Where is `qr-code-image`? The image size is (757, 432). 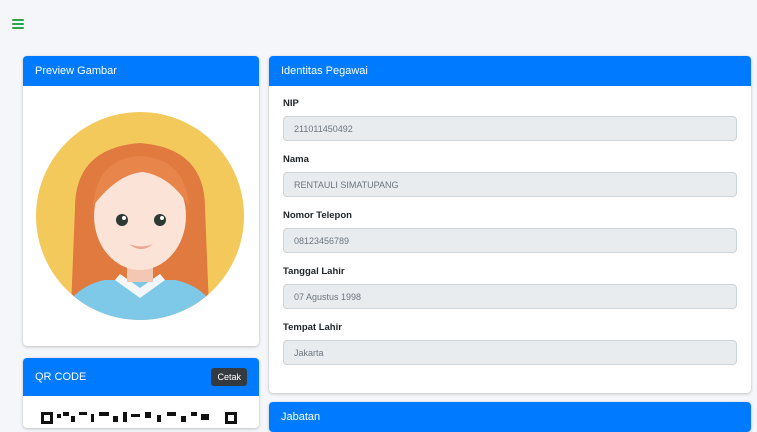 qr-code-image is located at coordinates (139, 418).